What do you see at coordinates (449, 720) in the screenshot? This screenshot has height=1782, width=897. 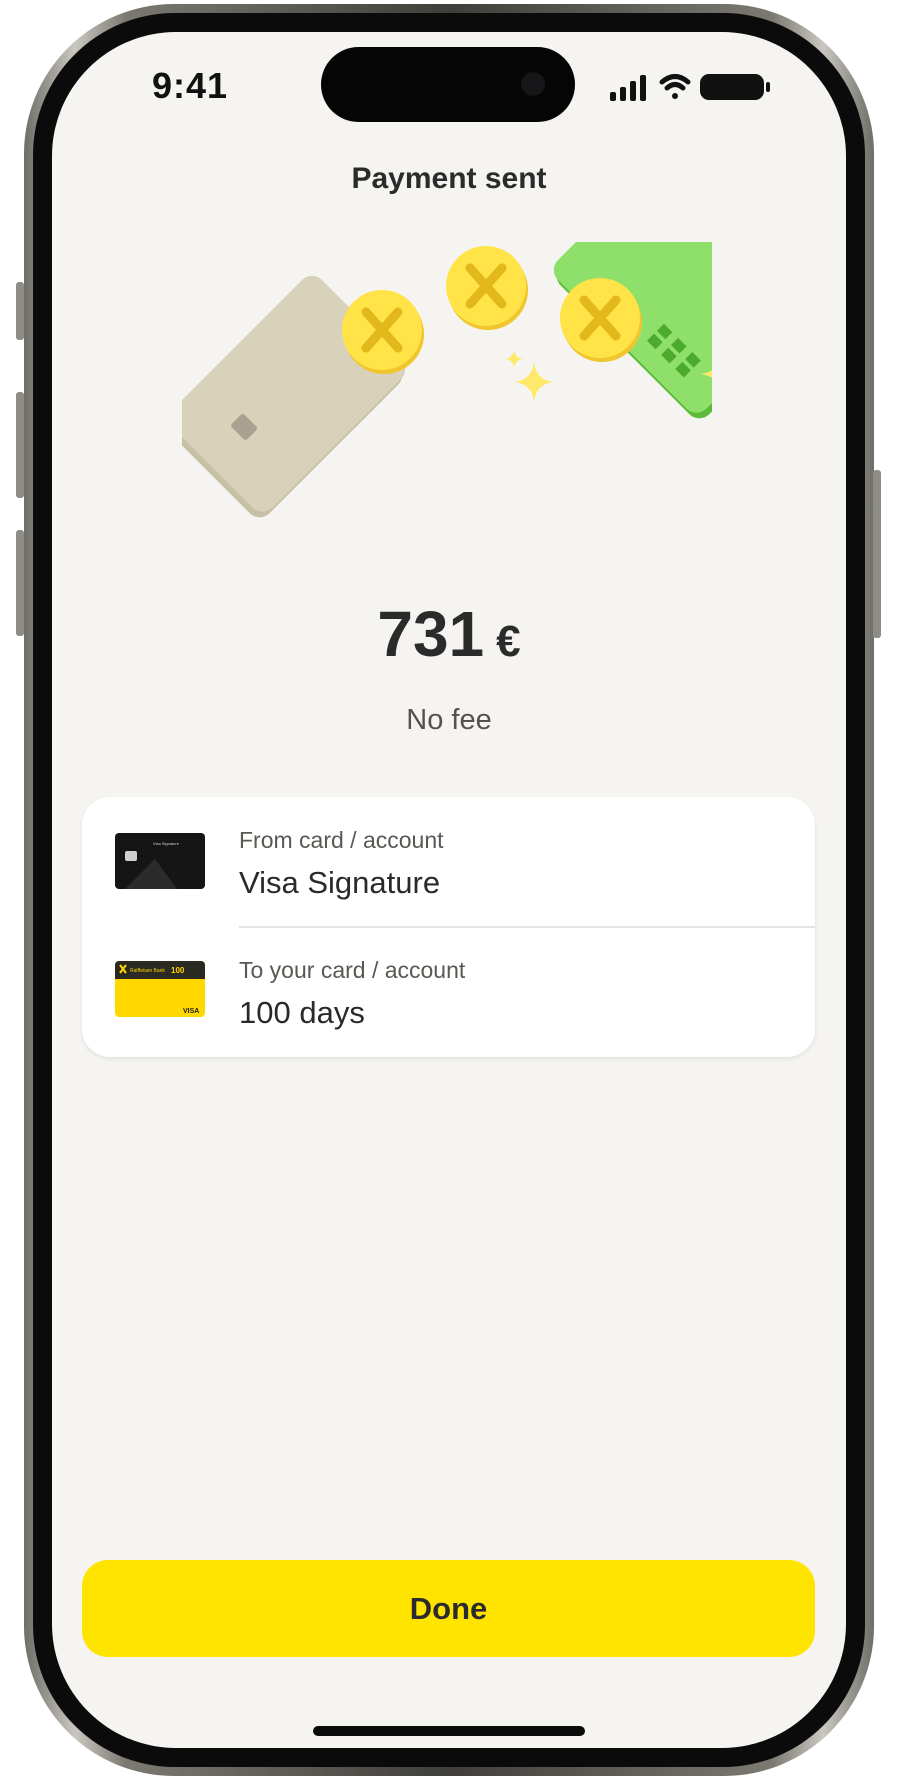 I see `fee-text: No fee` at bounding box center [449, 720].